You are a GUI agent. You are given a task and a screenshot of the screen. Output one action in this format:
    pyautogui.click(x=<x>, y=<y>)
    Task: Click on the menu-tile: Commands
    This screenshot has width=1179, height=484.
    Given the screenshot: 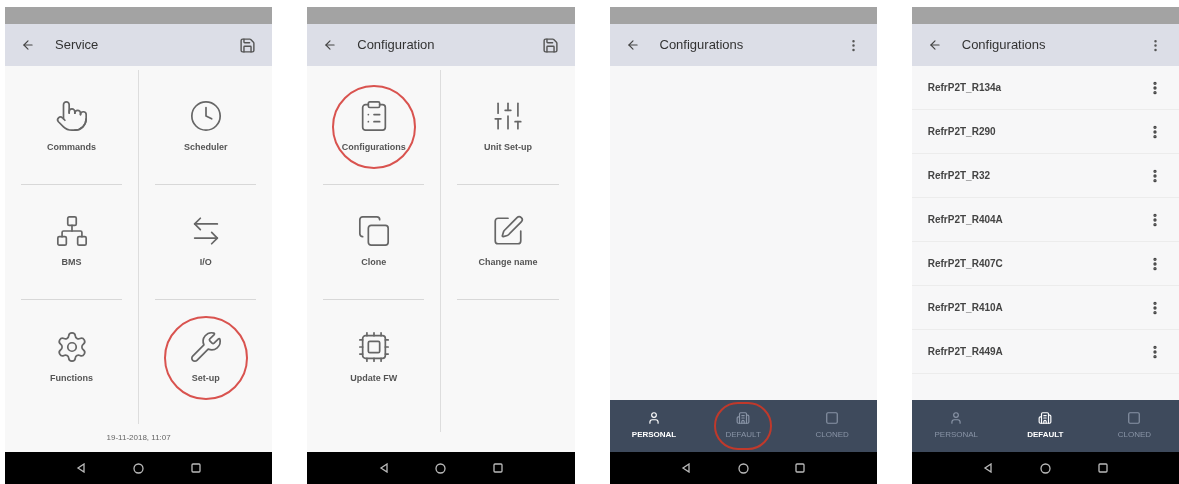 What is the action you would take?
    pyautogui.click(x=71, y=127)
    